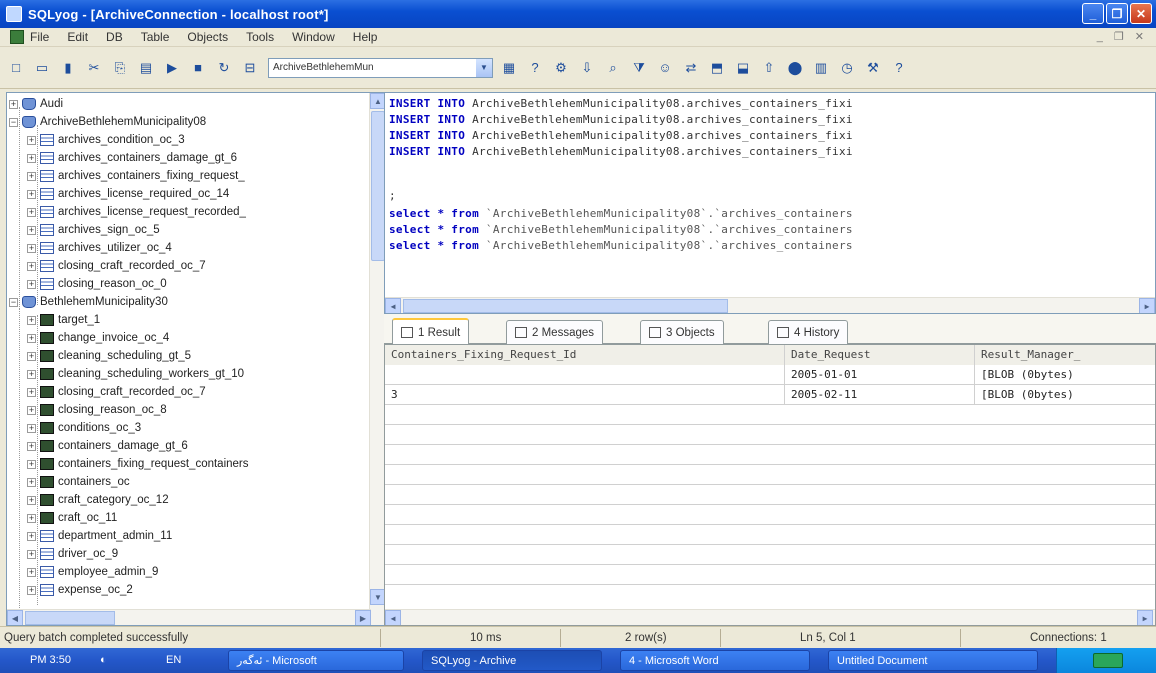 The image size is (1156, 673). I want to click on column-header: Date_Request, so click(880, 355).